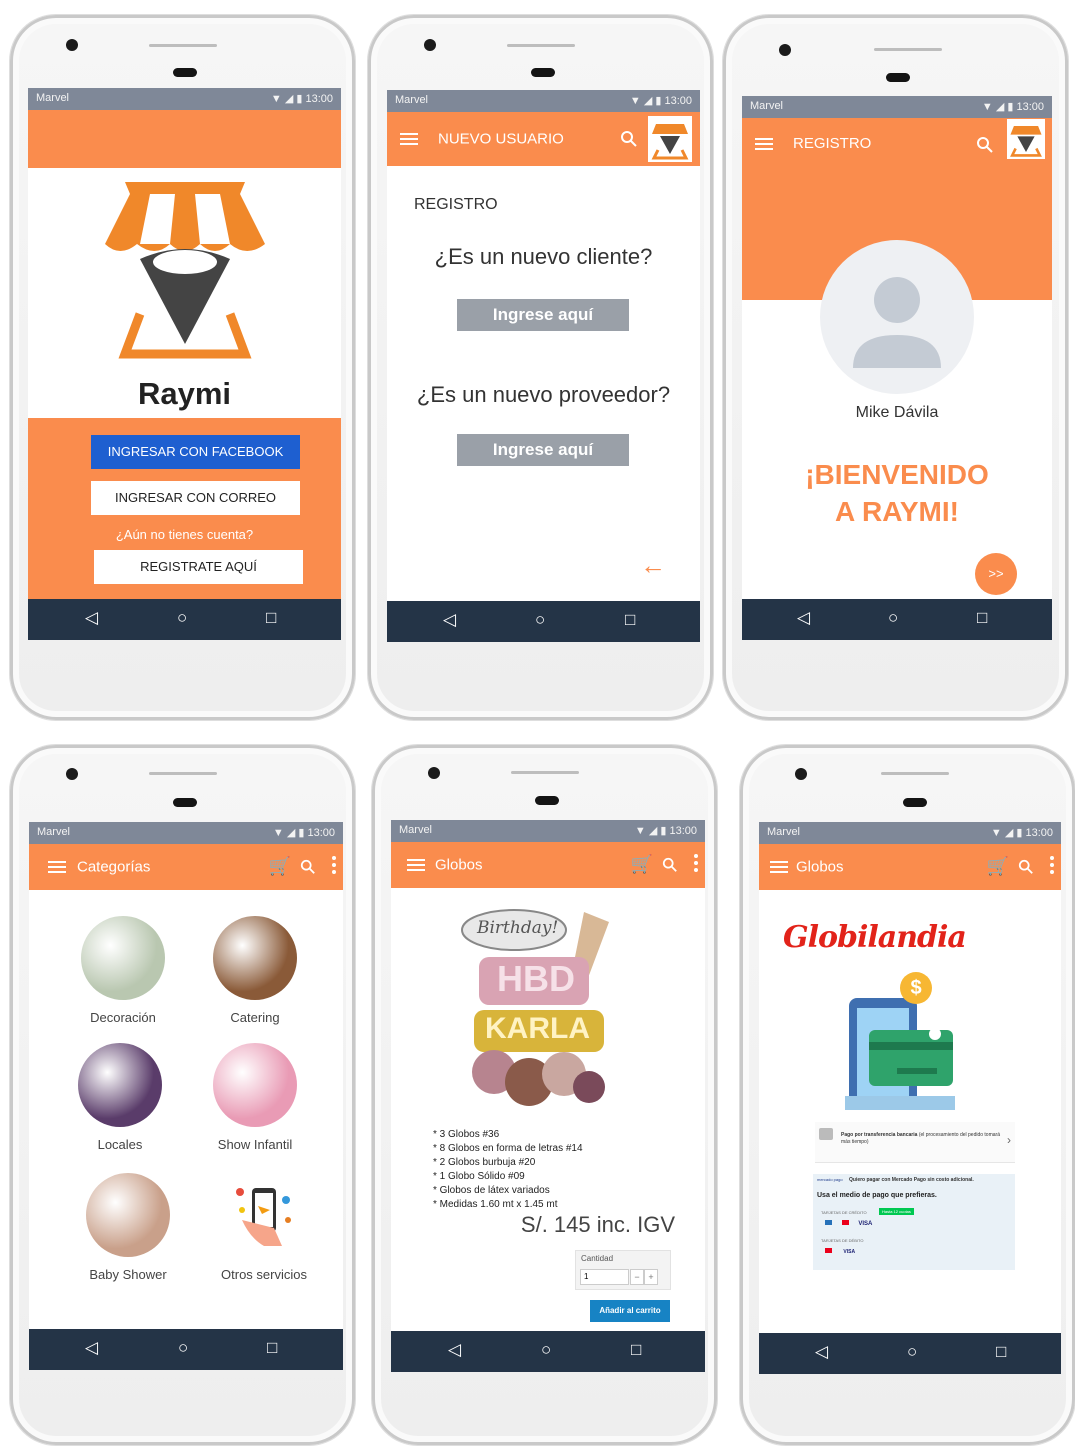  I want to click on debit-card-logos: VISA, so click(840, 1251).